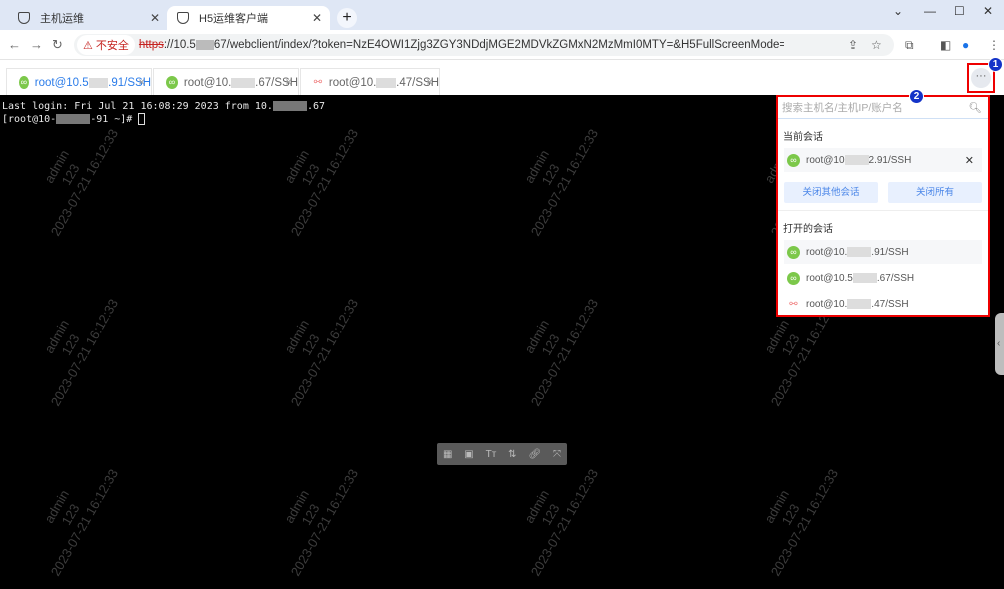  What do you see at coordinates (842, 108) in the screenshot?
I see `search-placeholder: 搜索主机名/主机IP/账户名` at bounding box center [842, 108].